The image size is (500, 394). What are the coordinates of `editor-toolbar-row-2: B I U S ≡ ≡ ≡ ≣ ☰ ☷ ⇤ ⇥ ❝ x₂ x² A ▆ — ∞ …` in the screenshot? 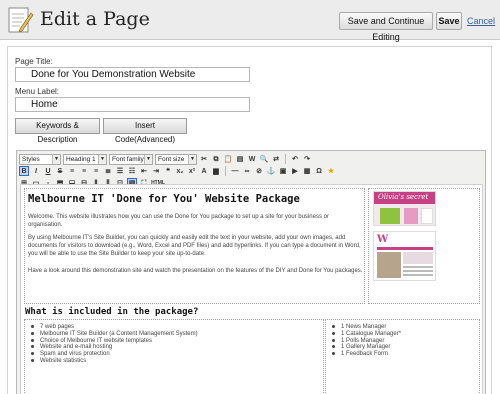 It's located at (177, 171).